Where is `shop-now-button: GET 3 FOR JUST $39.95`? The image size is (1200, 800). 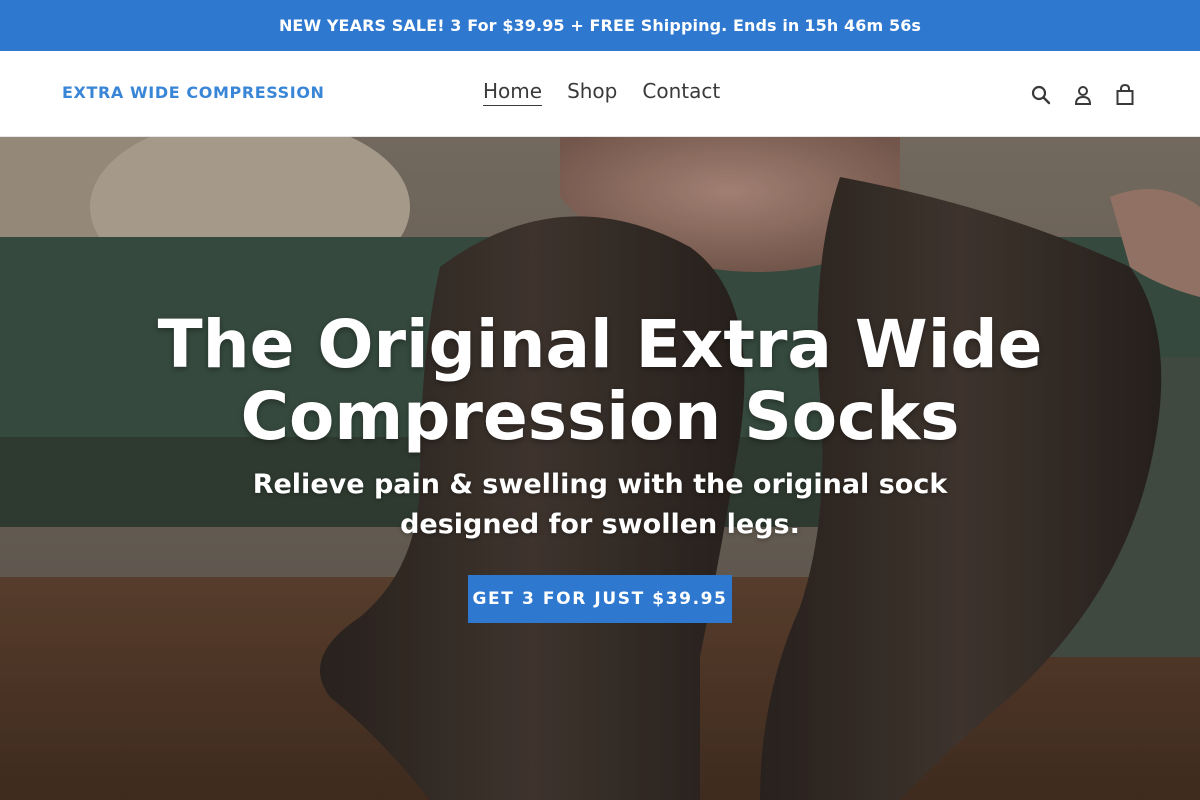 shop-now-button: GET 3 FOR JUST $39.95 is located at coordinates (600, 599).